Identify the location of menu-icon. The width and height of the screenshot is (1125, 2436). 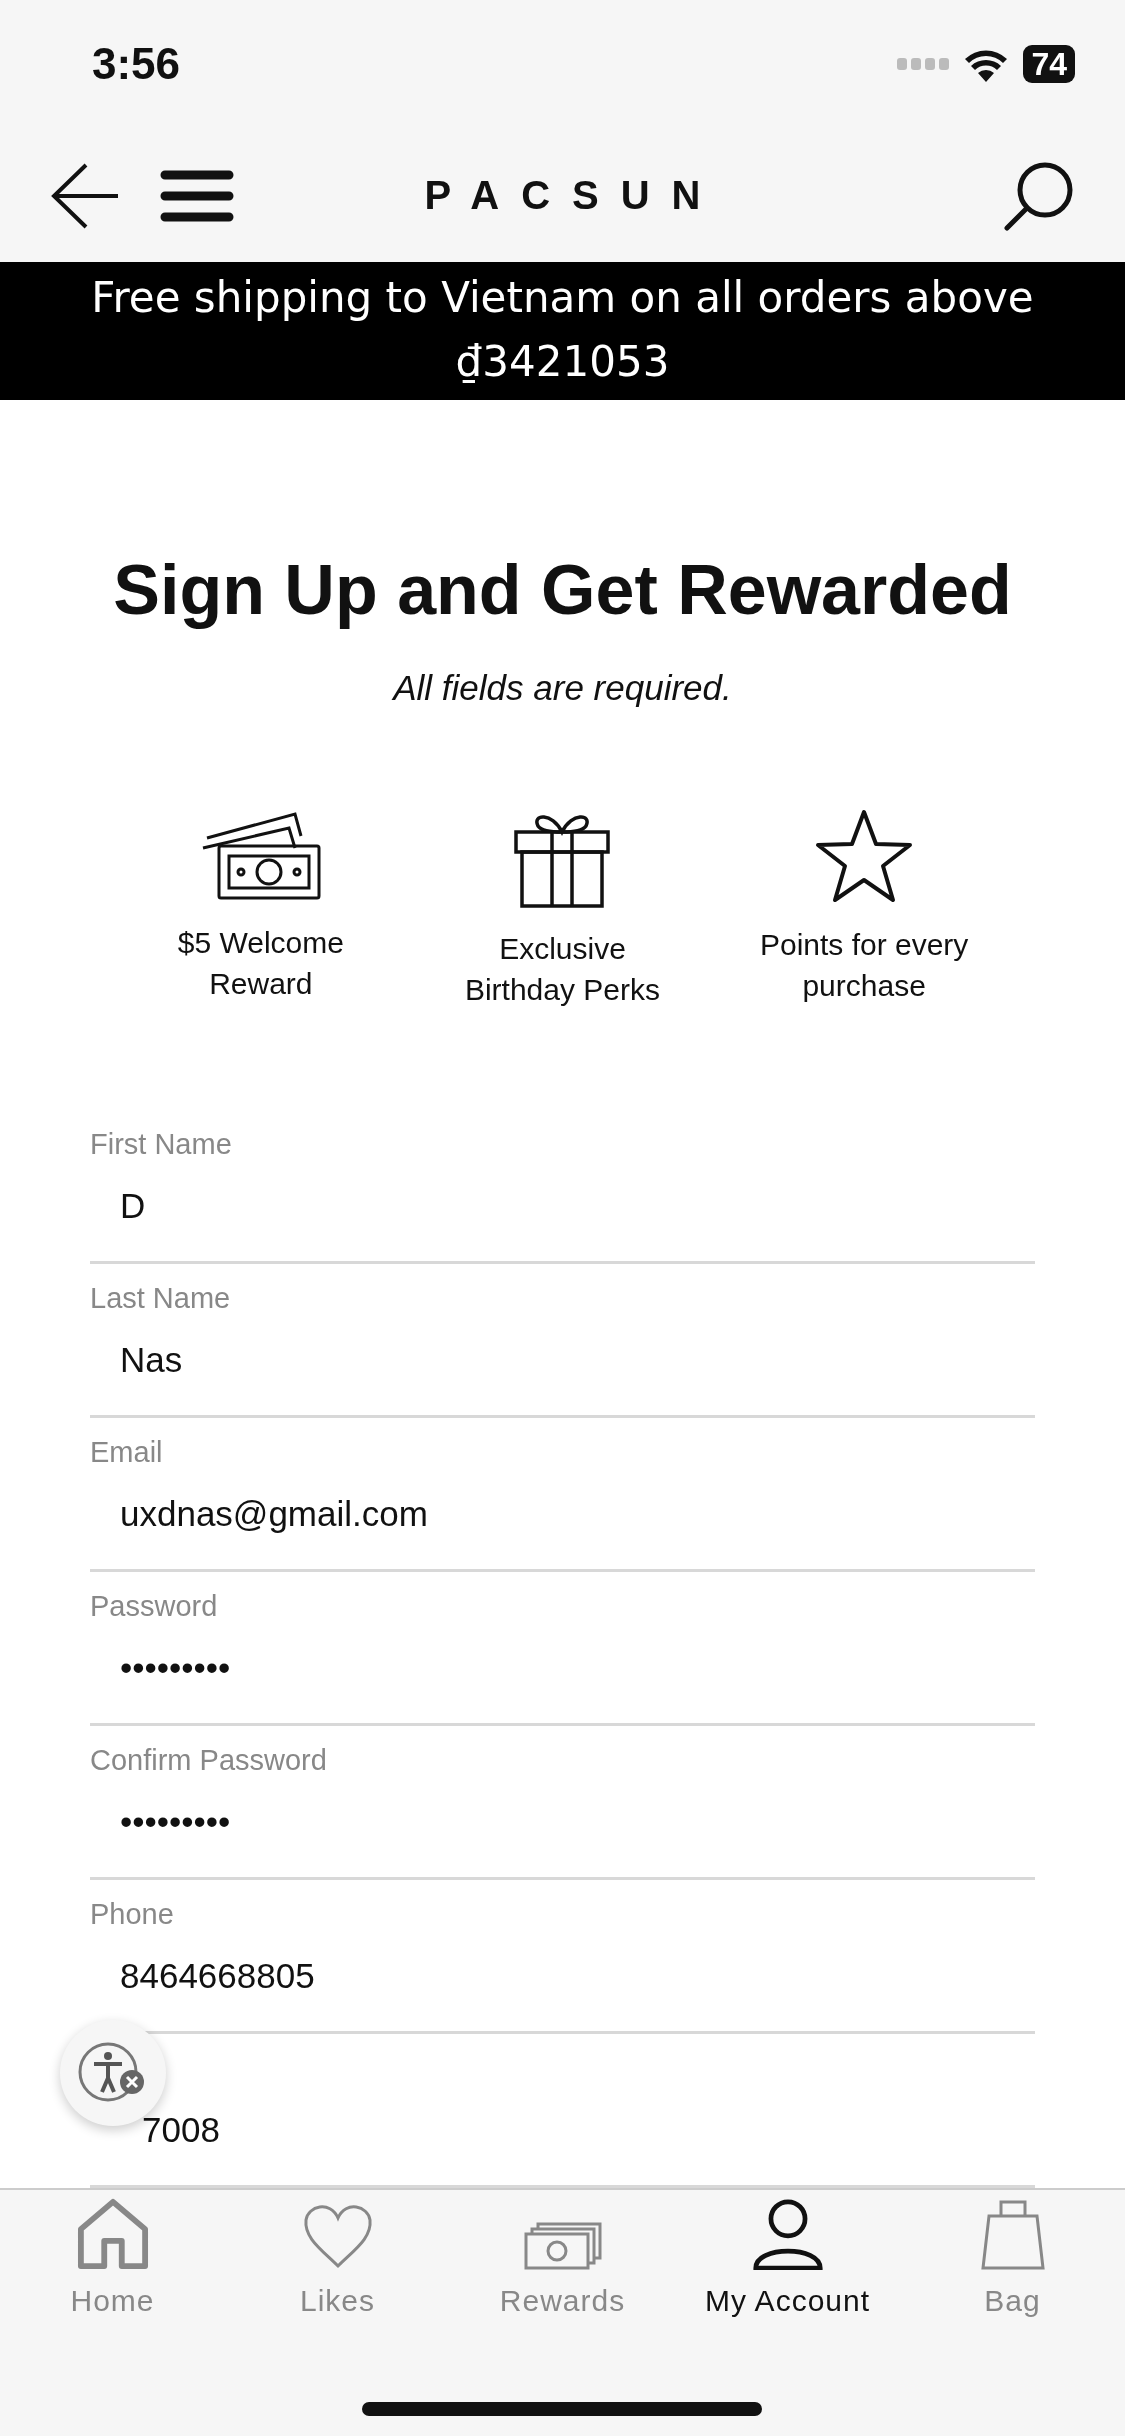
(197, 195).